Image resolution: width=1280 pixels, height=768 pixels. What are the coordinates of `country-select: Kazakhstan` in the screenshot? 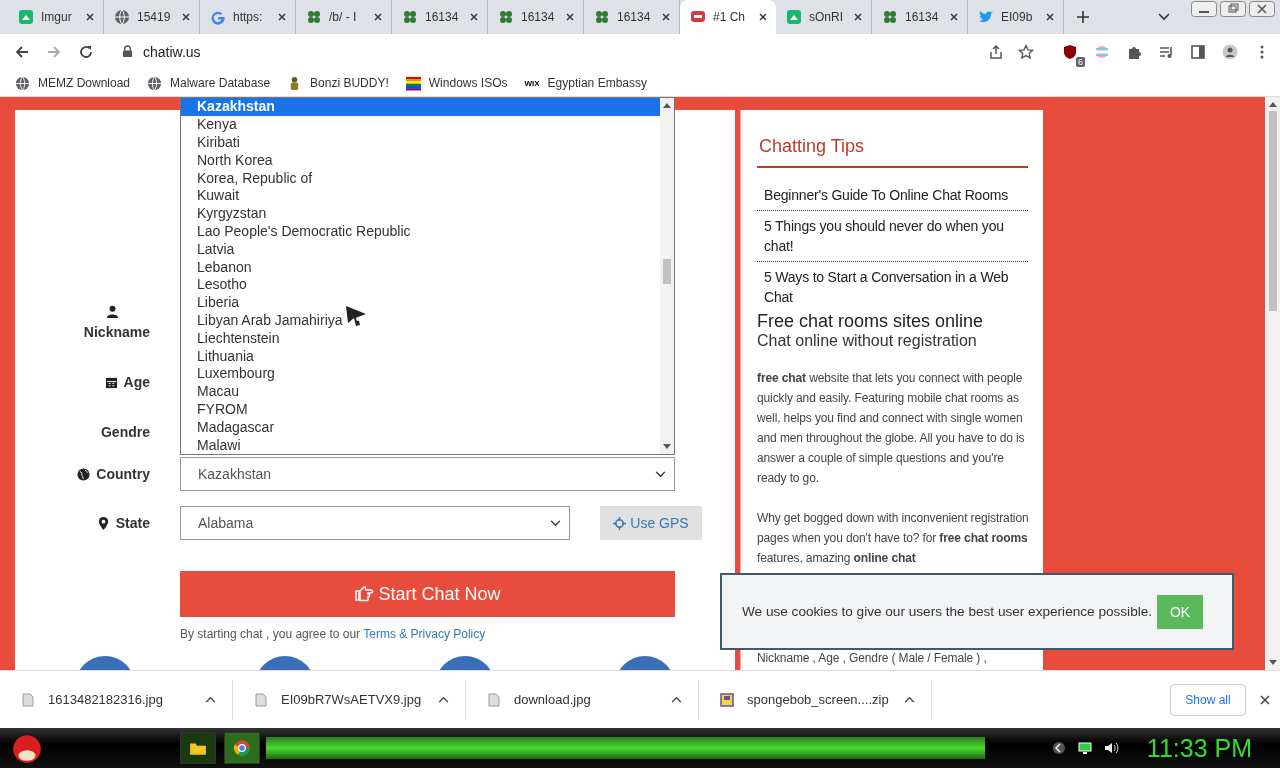 It's located at (427, 474).